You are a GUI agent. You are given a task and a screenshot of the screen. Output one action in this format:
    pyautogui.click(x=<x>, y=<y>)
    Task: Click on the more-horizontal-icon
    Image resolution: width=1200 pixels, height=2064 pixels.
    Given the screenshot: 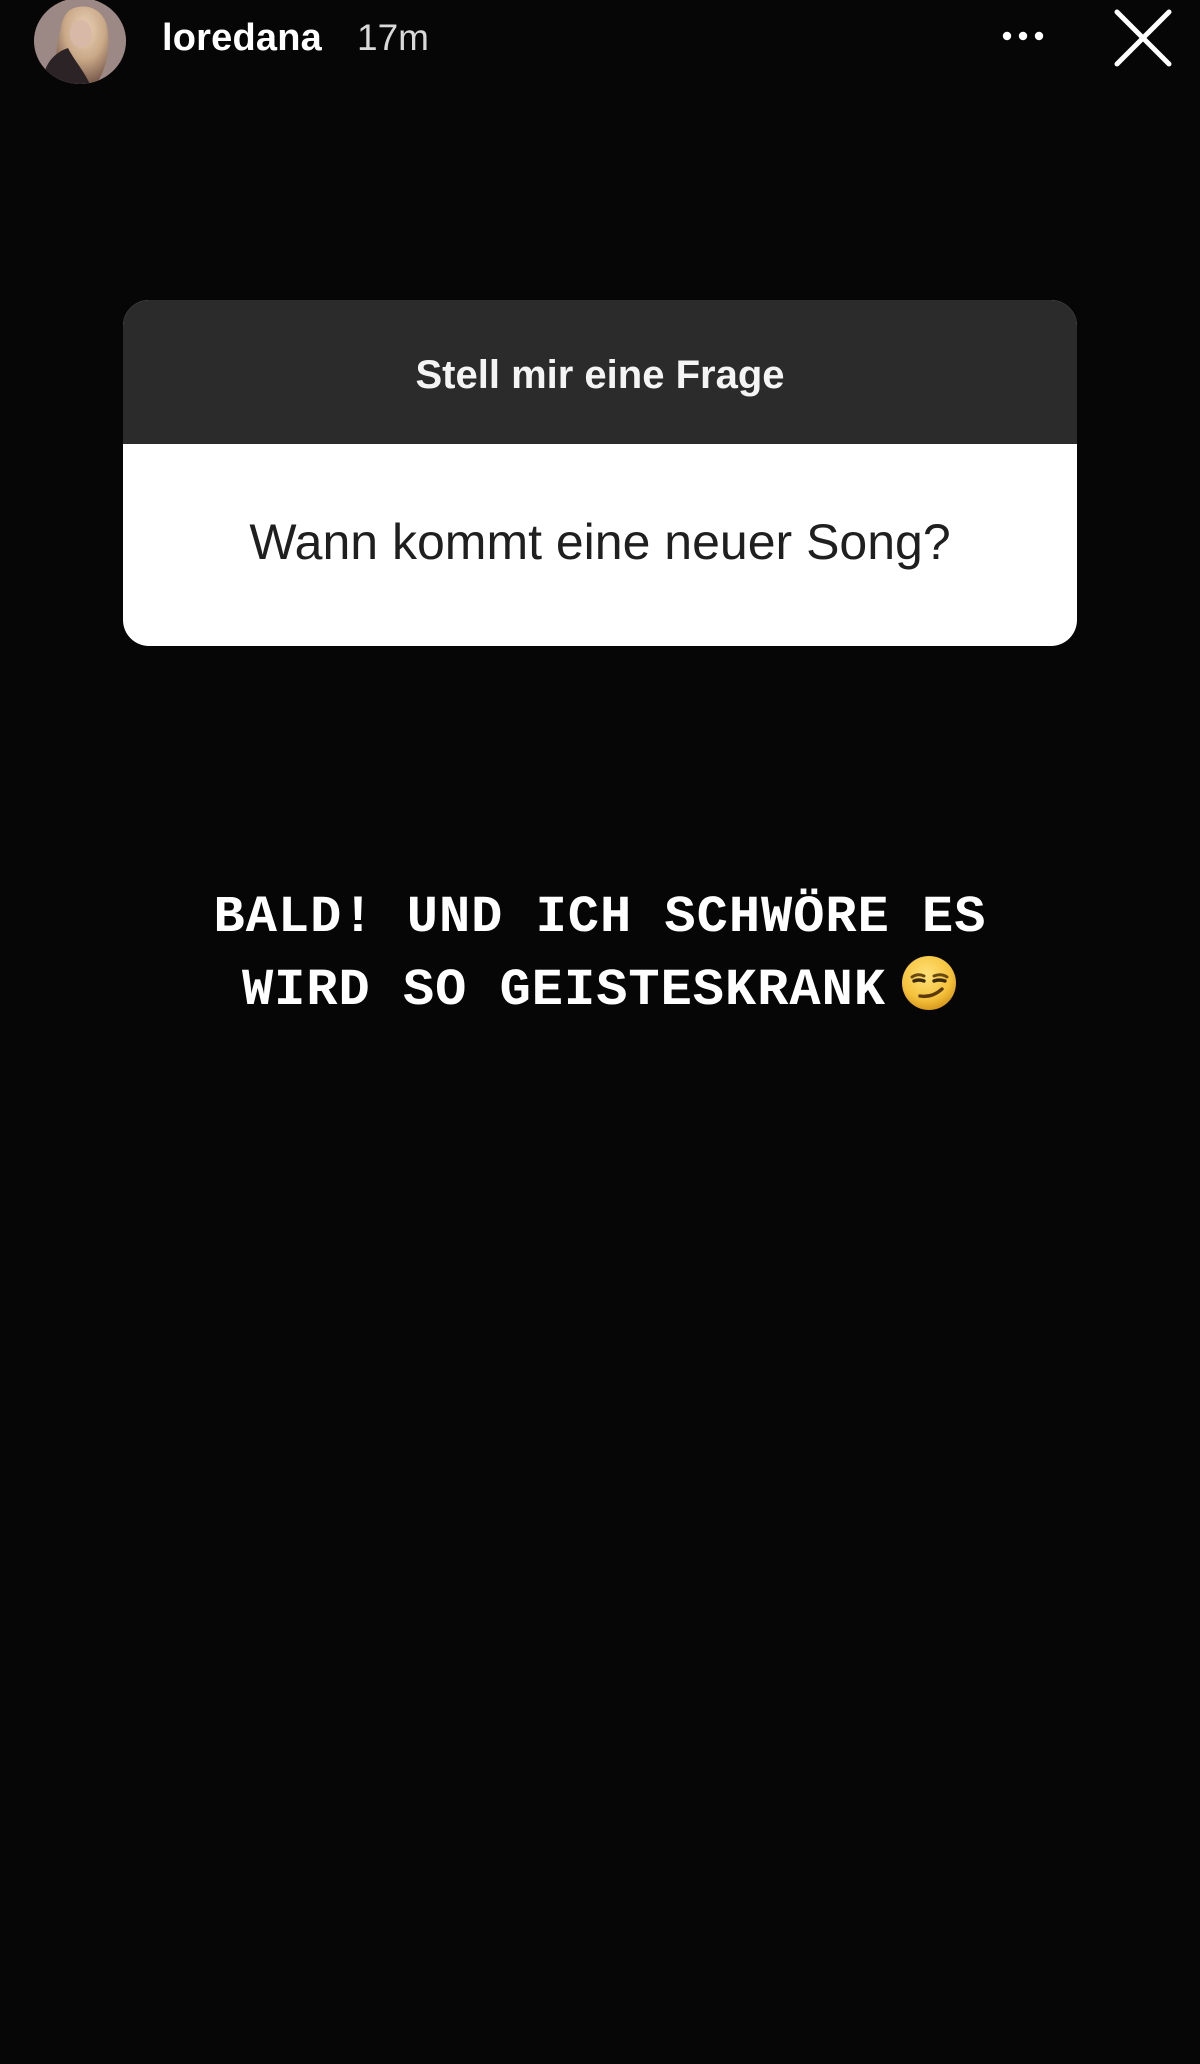 What is the action you would take?
    pyautogui.click(x=1023, y=36)
    